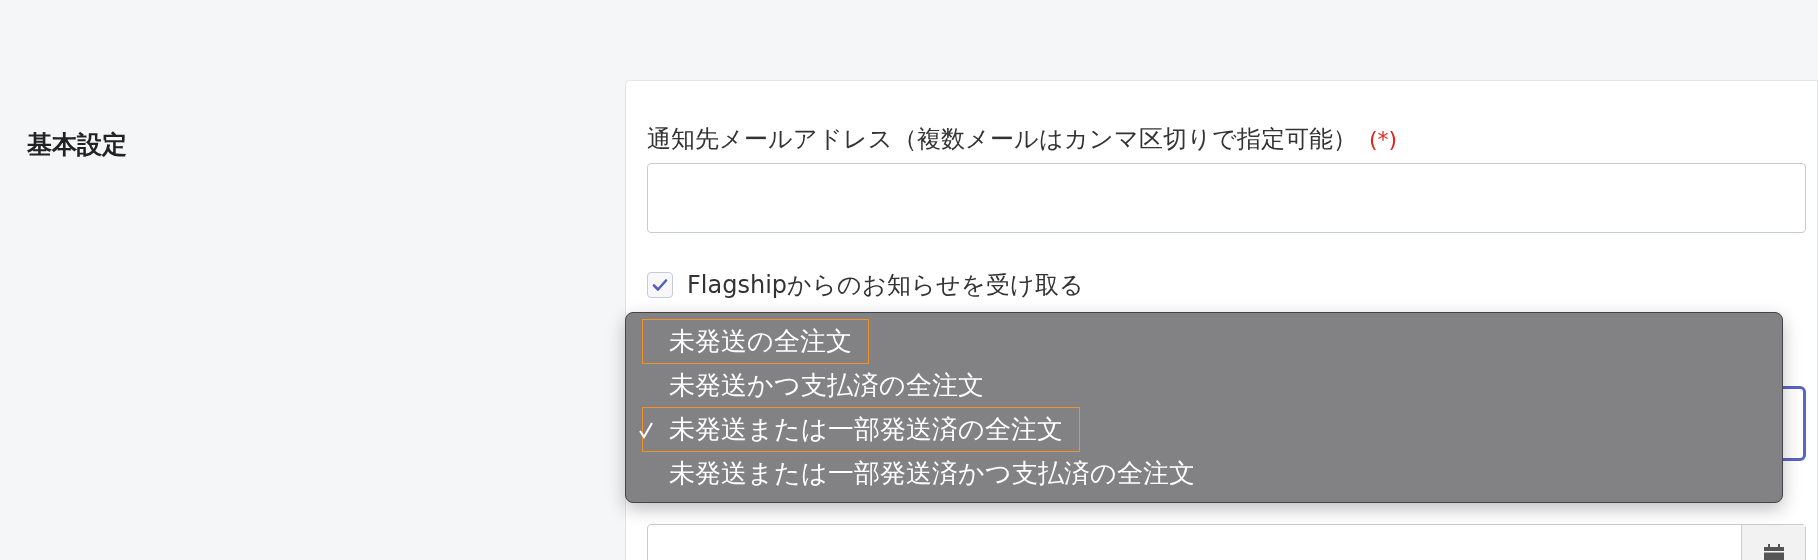 Image resolution: width=1818 pixels, height=560 pixels. What do you see at coordinates (660, 285) in the screenshot?
I see `checkbox` at bounding box center [660, 285].